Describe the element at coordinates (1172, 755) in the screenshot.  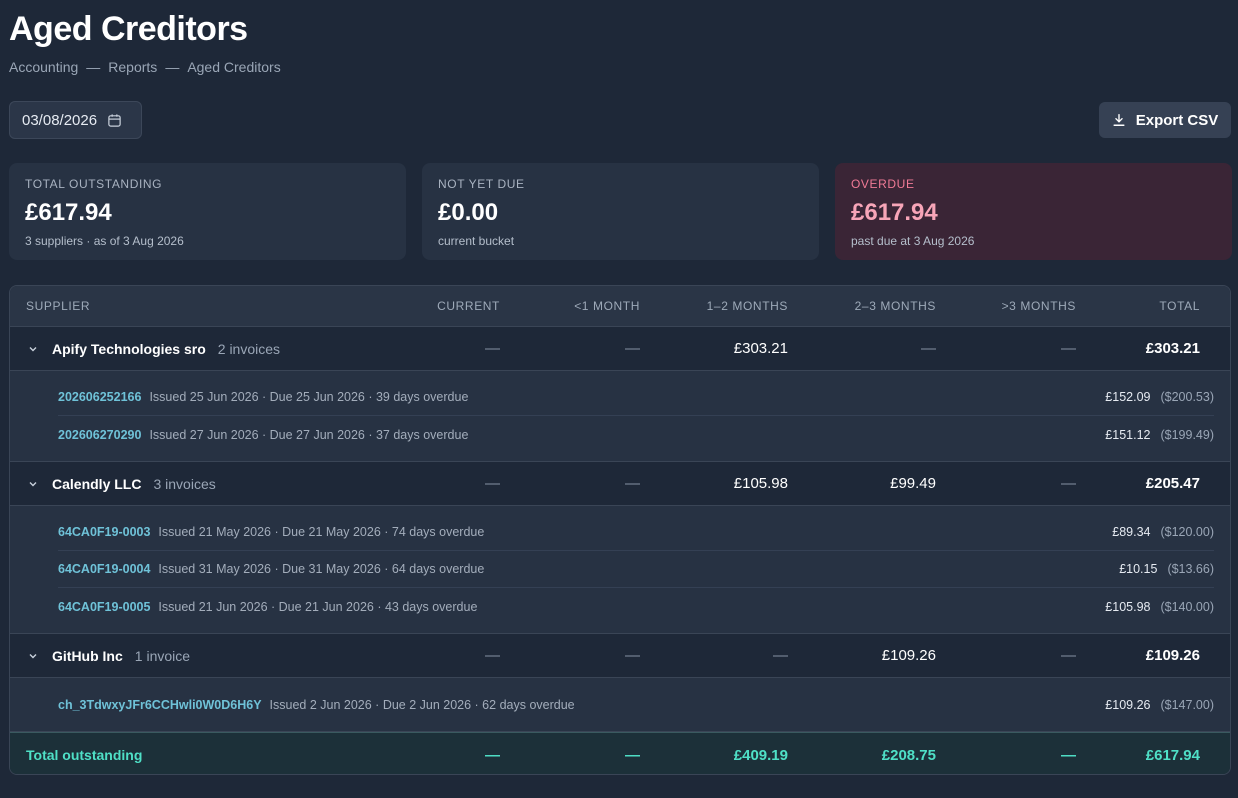
I see `footer-total: £617.94` at that location.